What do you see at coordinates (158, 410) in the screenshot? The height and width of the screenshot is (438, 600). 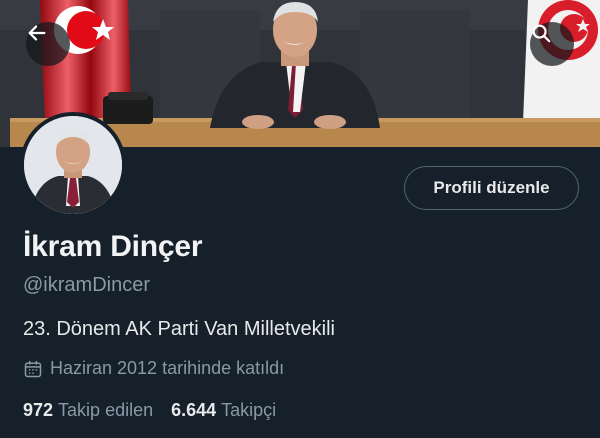 I see `follow-stats: 972 Takip edilen 6.644 Takipçi` at bounding box center [158, 410].